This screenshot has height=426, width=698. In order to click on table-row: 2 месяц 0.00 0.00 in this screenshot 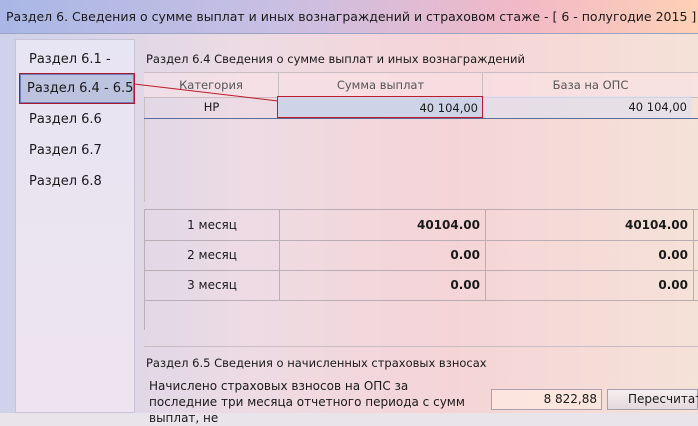, I will do `click(421, 255)`.